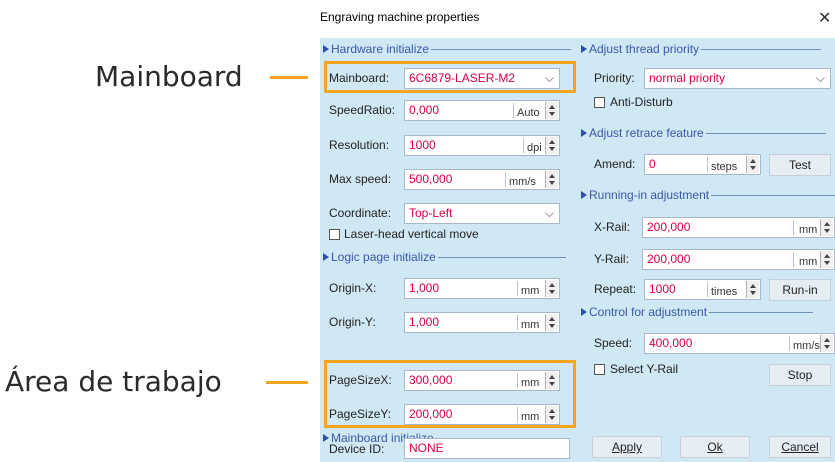 The width and height of the screenshot is (835, 462). What do you see at coordinates (450, 77) in the screenshot?
I see `mainboard-highlight` at bounding box center [450, 77].